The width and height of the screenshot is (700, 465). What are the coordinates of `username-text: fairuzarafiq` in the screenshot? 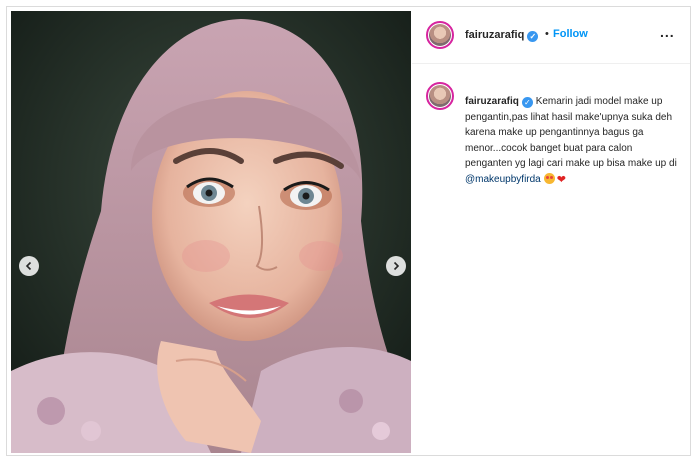 It's located at (495, 35).